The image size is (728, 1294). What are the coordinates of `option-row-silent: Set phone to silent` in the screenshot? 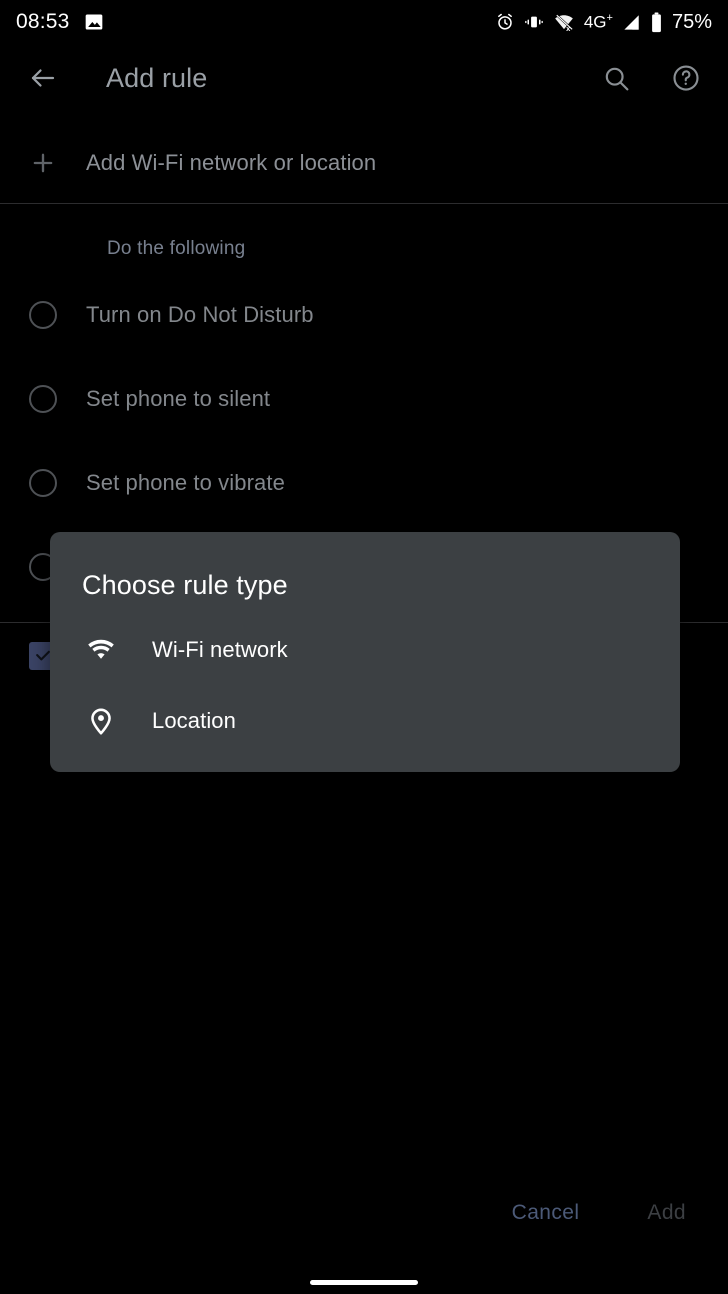 It's located at (364, 399).